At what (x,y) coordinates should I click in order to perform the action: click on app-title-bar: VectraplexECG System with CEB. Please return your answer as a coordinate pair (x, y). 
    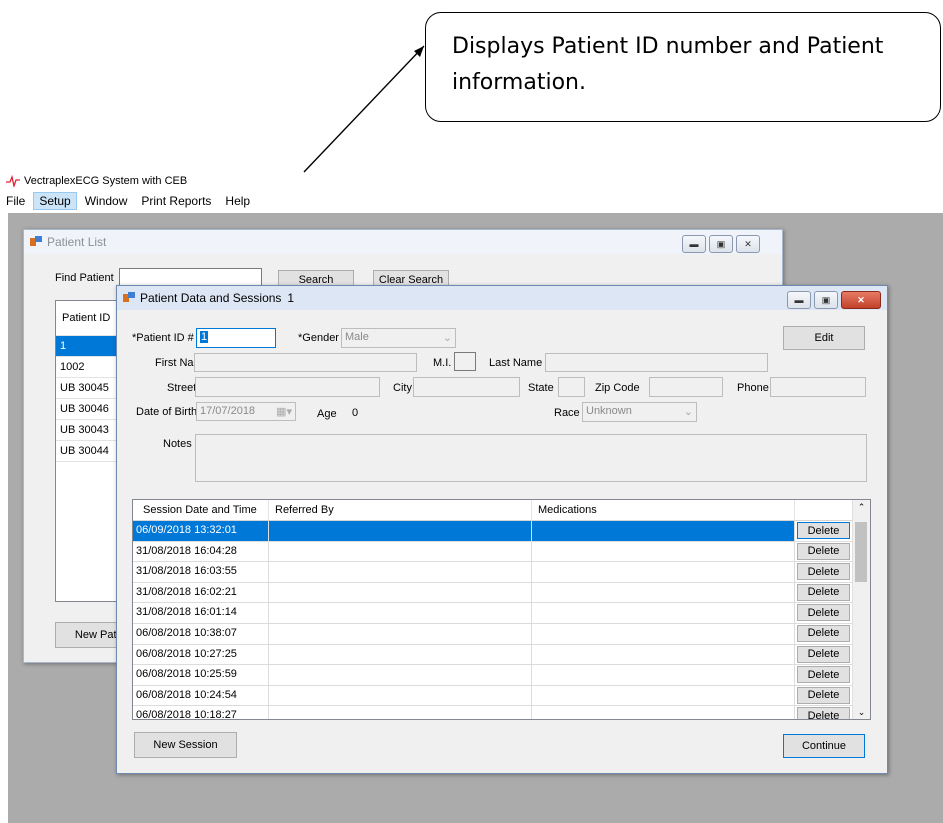
    Looking at the image, I should click on (96, 181).